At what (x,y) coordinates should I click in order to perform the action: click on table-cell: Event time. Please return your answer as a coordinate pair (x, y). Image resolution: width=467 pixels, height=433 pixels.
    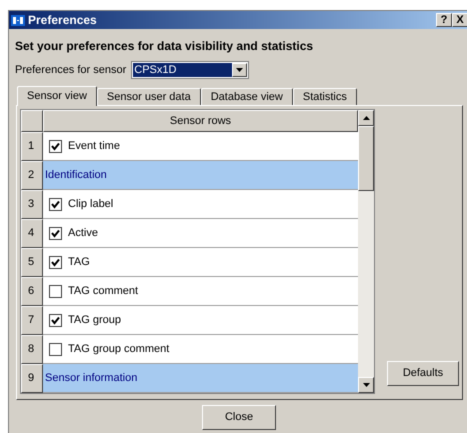
    Looking at the image, I should click on (200, 146).